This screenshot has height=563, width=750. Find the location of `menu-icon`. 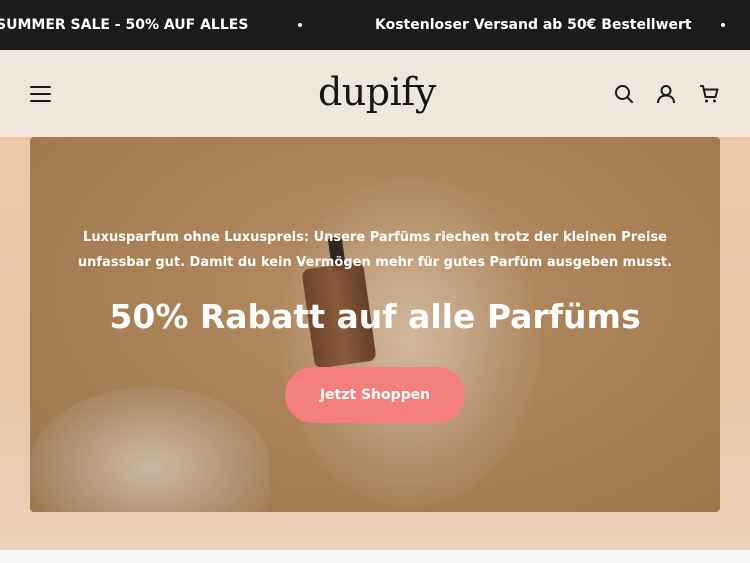

menu-icon is located at coordinates (40, 94).